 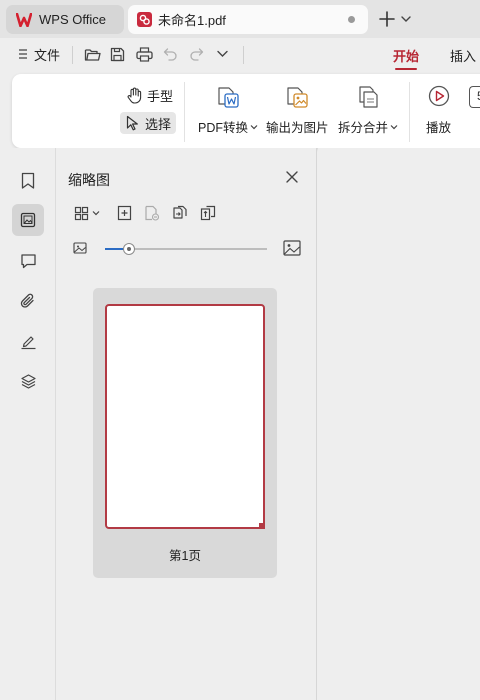 What do you see at coordinates (89, 180) in the screenshot?
I see `panel-title: 缩略图` at bounding box center [89, 180].